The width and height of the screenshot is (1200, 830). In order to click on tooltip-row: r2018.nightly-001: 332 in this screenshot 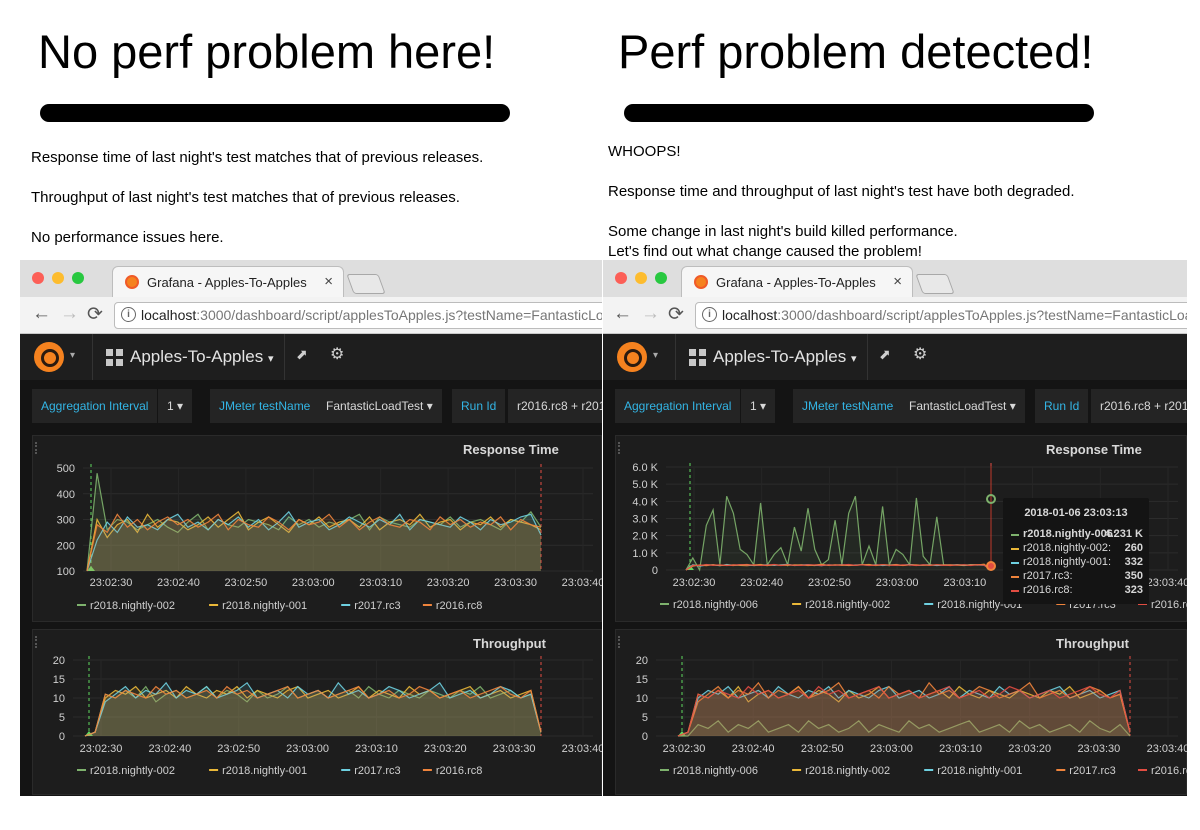, I will do `click(1077, 563)`.